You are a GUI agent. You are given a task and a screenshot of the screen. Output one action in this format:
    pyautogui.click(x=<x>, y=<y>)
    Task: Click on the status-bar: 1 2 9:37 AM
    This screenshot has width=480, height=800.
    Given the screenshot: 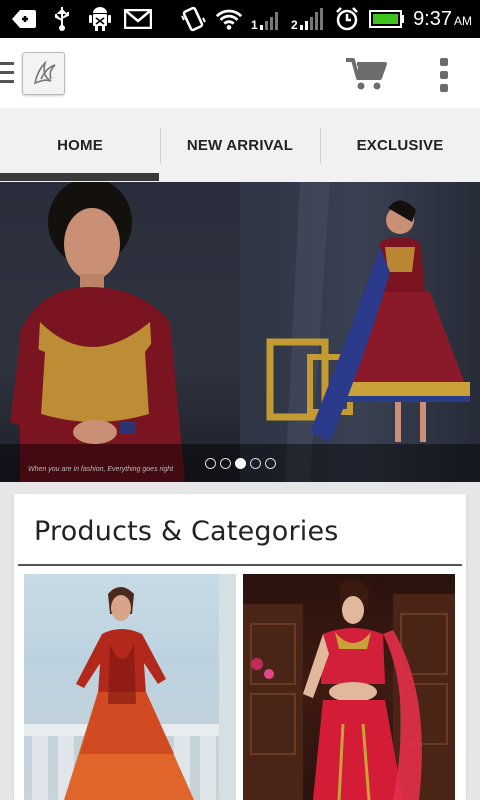 What is the action you would take?
    pyautogui.click(x=240, y=19)
    